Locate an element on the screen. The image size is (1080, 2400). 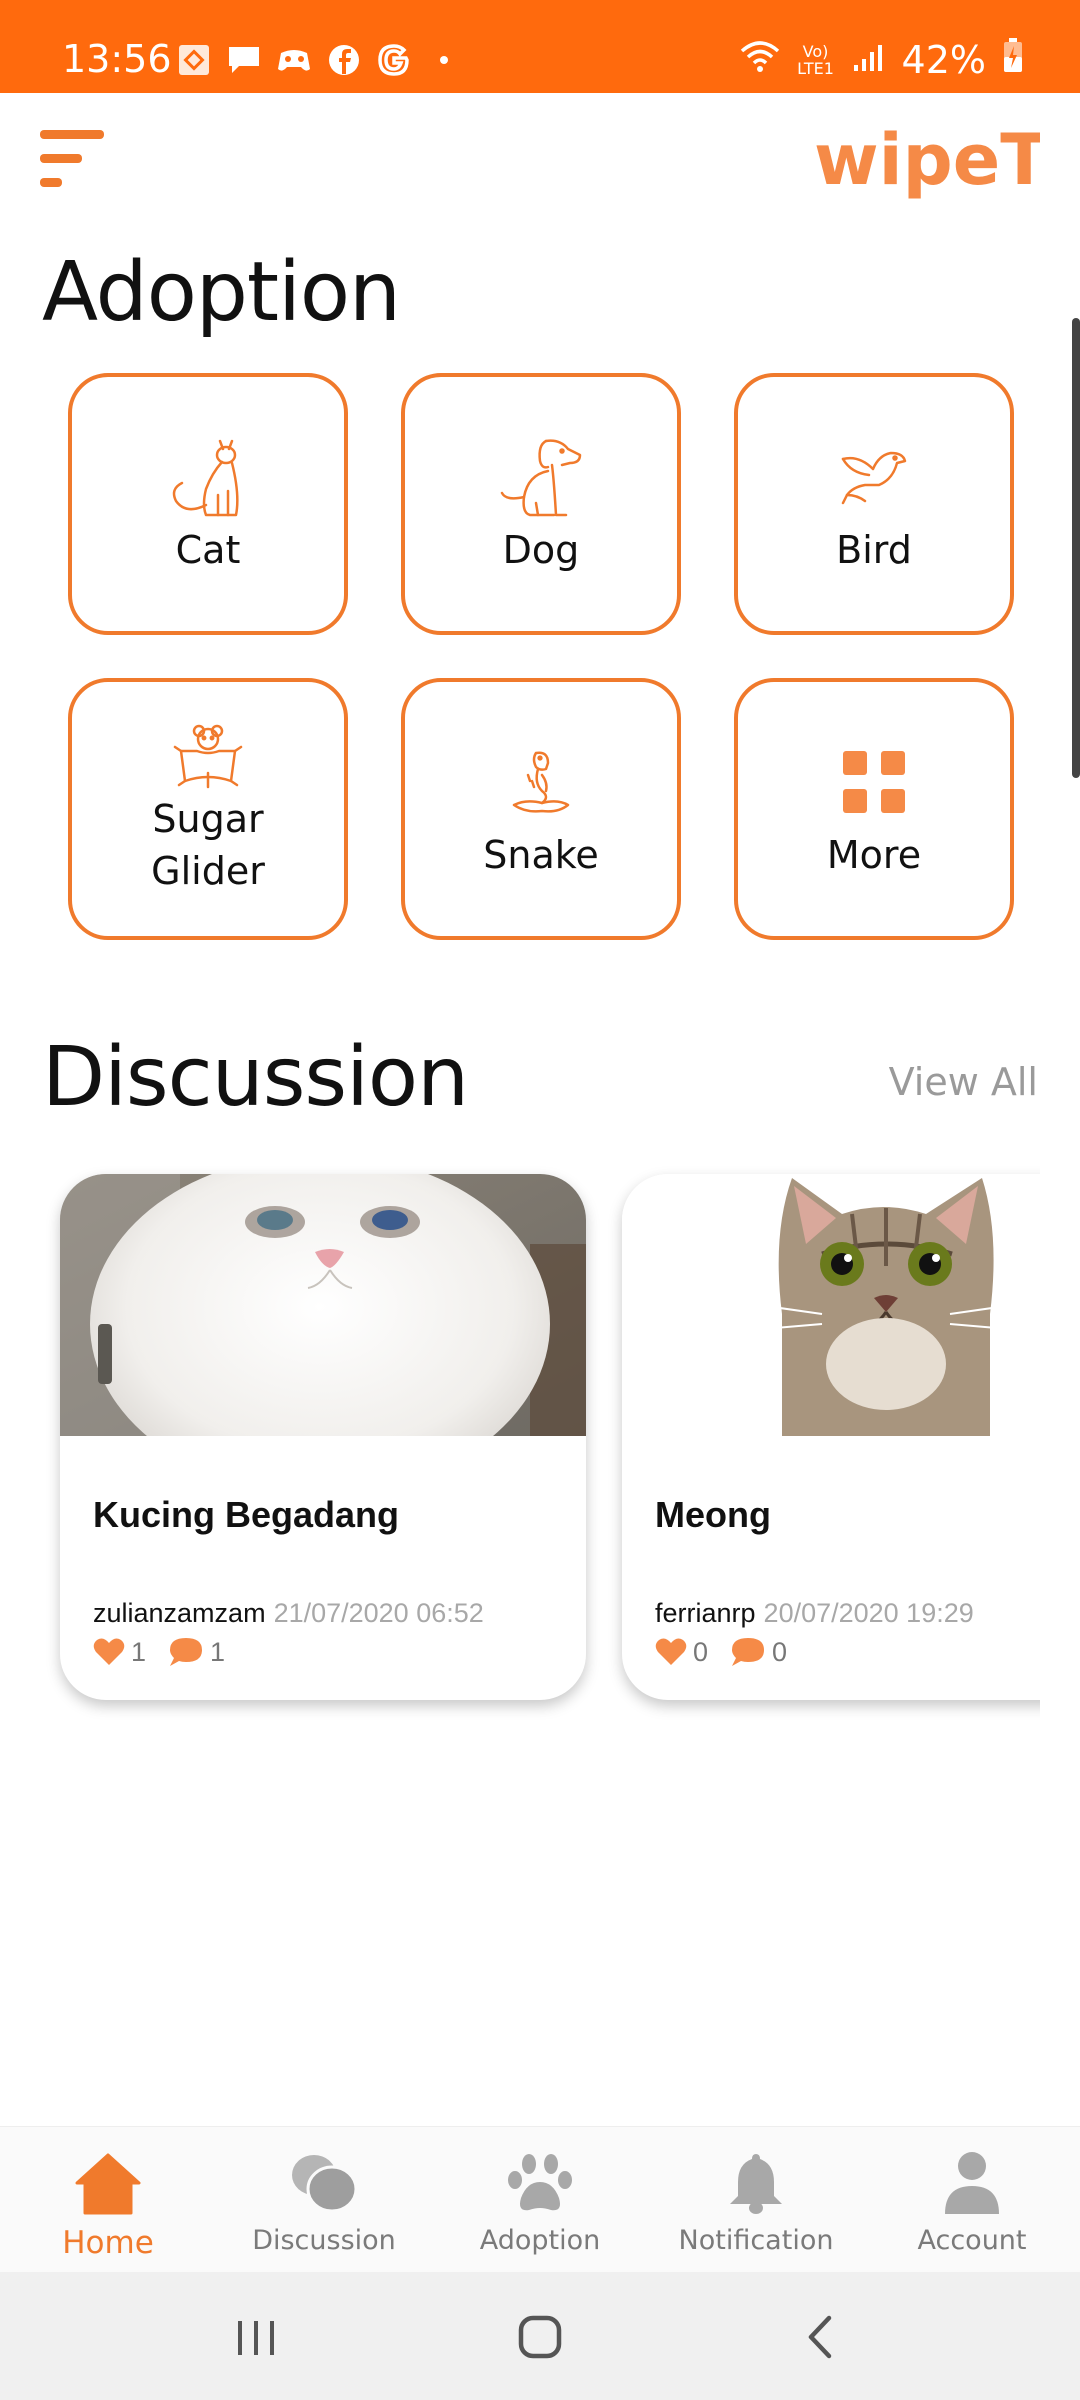
category-cat: Cat is located at coordinates (208, 504).